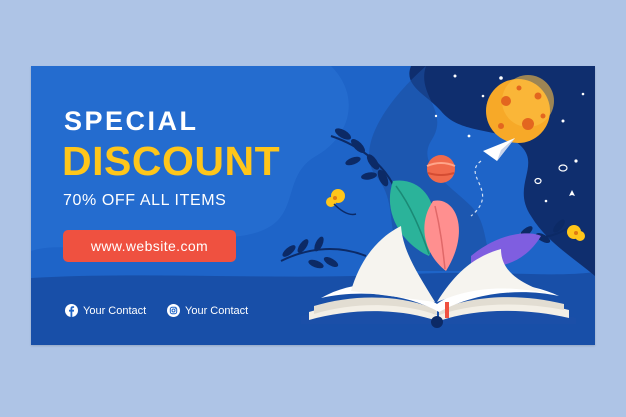 The image size is (626, 417). I want to click on instagram-contact: Your Contact, so click(207, 310).